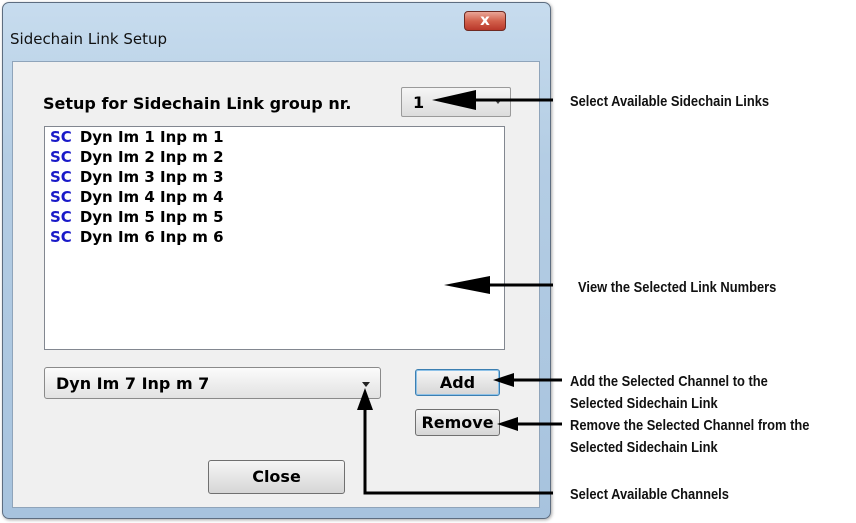 Image resolution: width=856 pixels, height=523 pixels. What do you see at coordinates (503, 380) in the screenshot?
I see `arrowhead-add` at bounding box center [503, 380].